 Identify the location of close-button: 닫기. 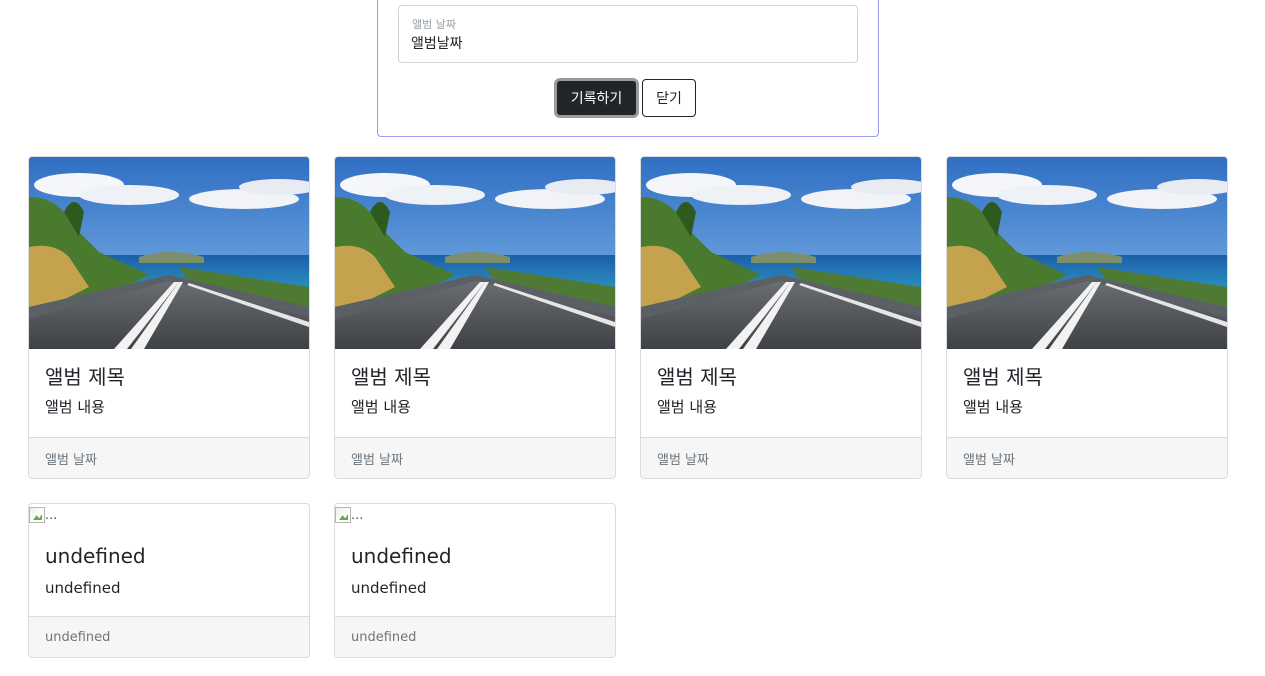
(669, 98).